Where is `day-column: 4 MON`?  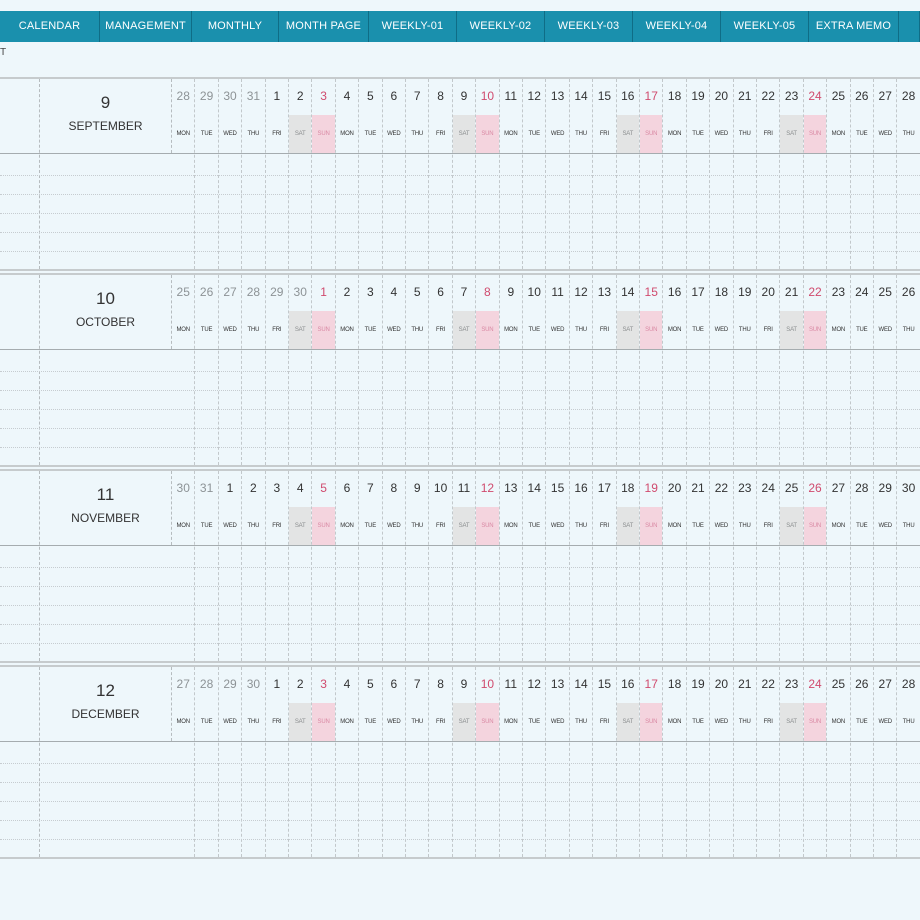
day-column: 4 MON is located at coordinates (348, 174).